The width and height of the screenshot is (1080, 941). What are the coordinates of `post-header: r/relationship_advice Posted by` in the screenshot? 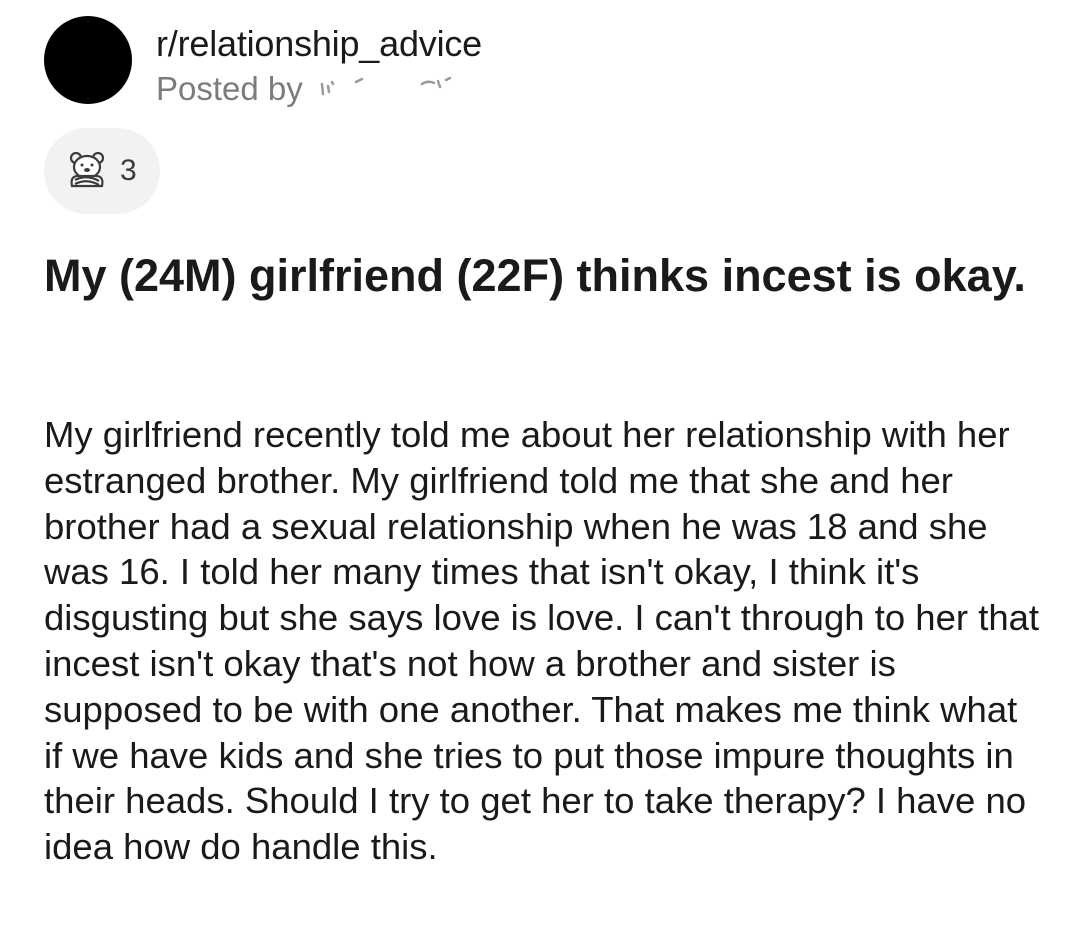 It's located at (544, 62).